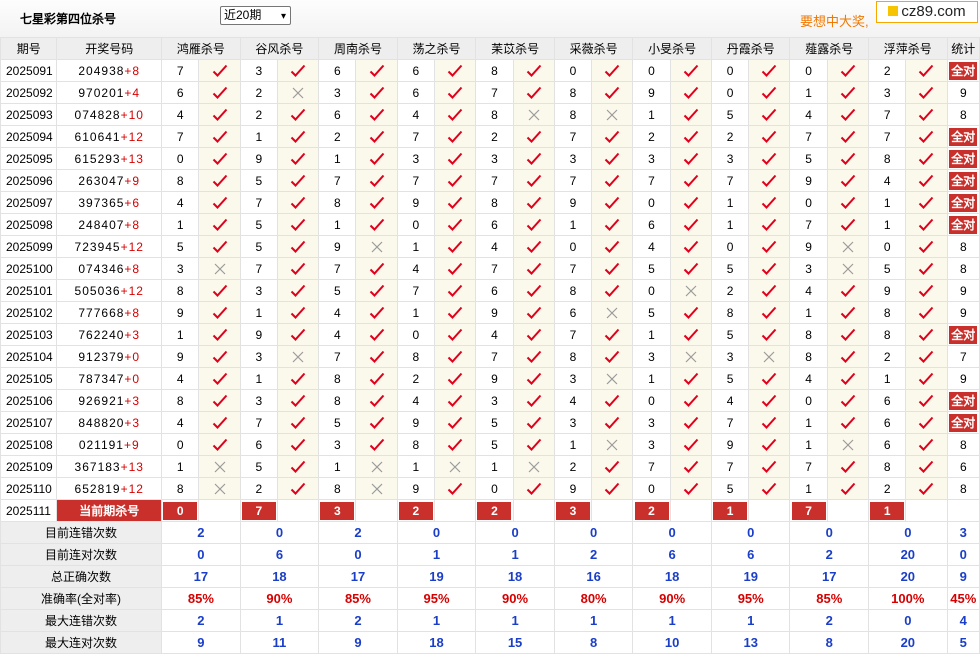 This screenshot has width=980, height=654. What do you see at coordinates (847, 445) in the screenshot?
I see `cross-icon` at bounding box center [847, 445].